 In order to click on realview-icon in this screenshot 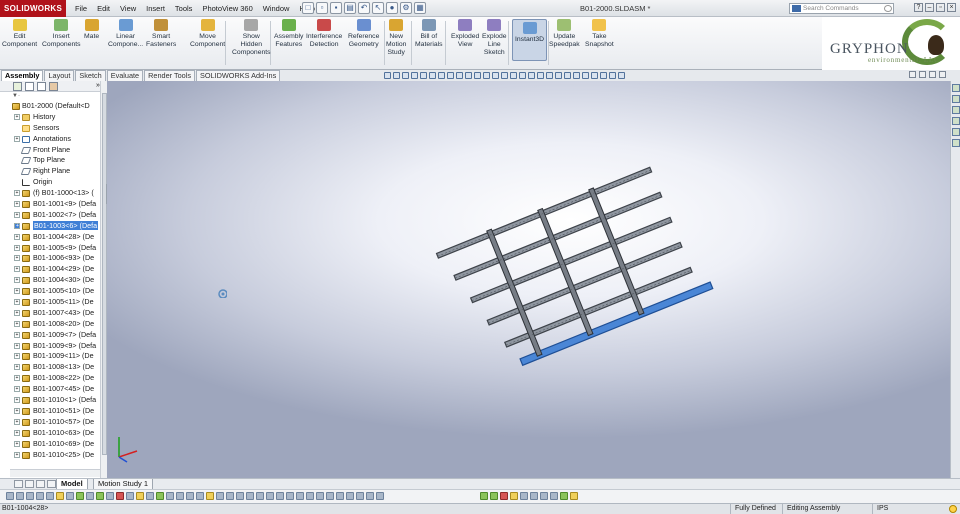, I will do `click(576, 75)`.